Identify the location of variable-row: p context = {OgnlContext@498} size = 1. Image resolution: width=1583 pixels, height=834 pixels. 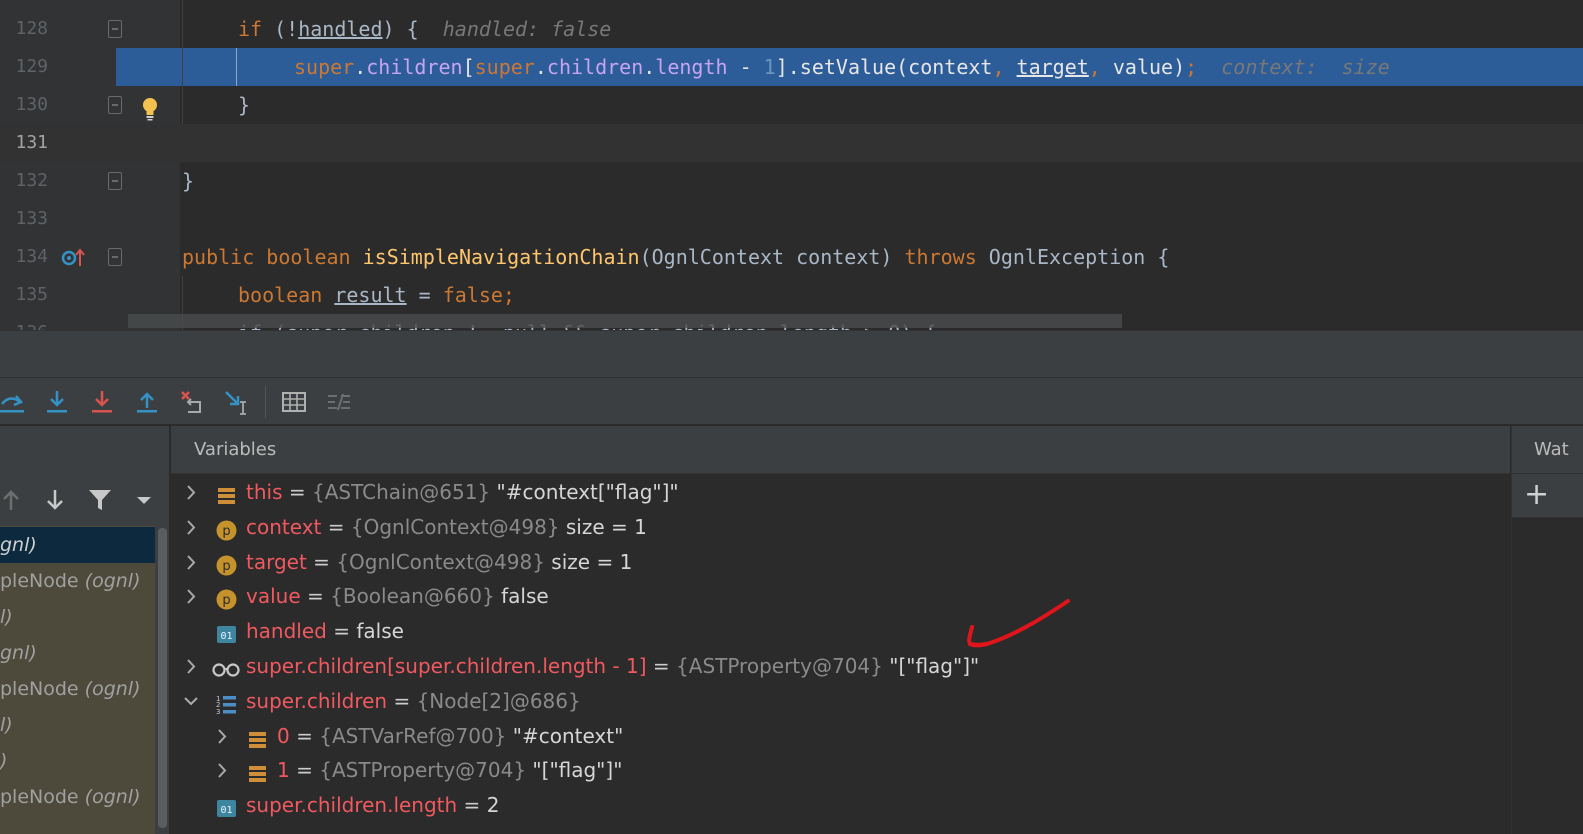
(840, 527).